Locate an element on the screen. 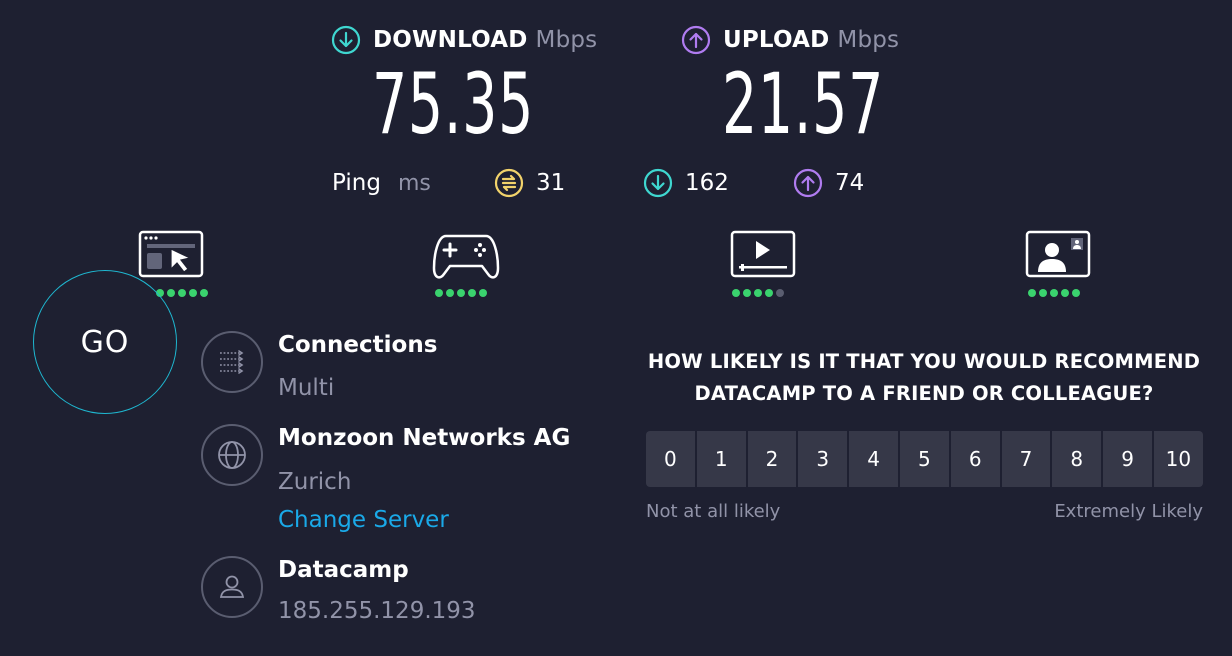 The width and height of the screenshot is (1232, 656). host-icon-circle is located at coordinates (232, 587).